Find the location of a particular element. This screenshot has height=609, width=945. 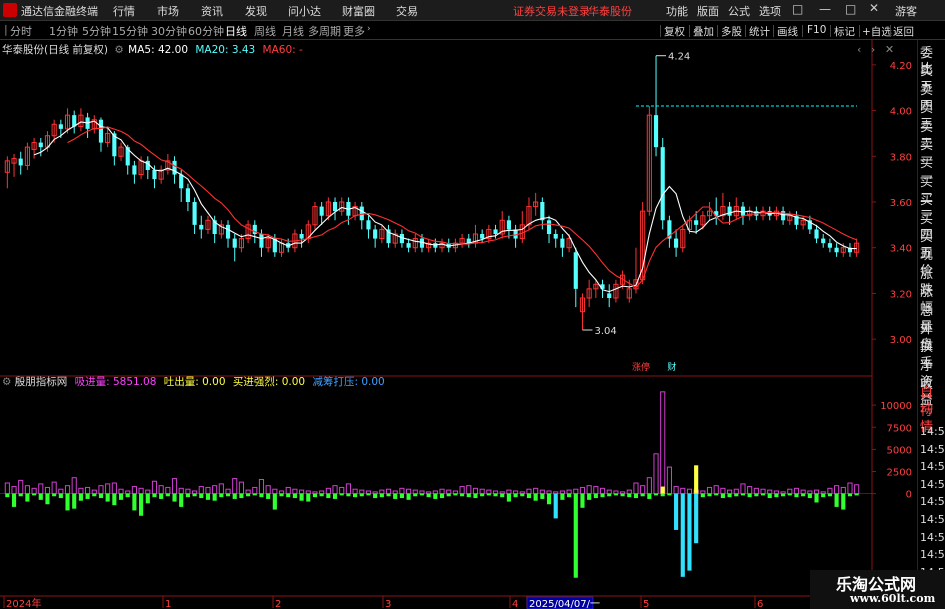

add-watchlist-button: +自选 is located at coordinates (877, 31).